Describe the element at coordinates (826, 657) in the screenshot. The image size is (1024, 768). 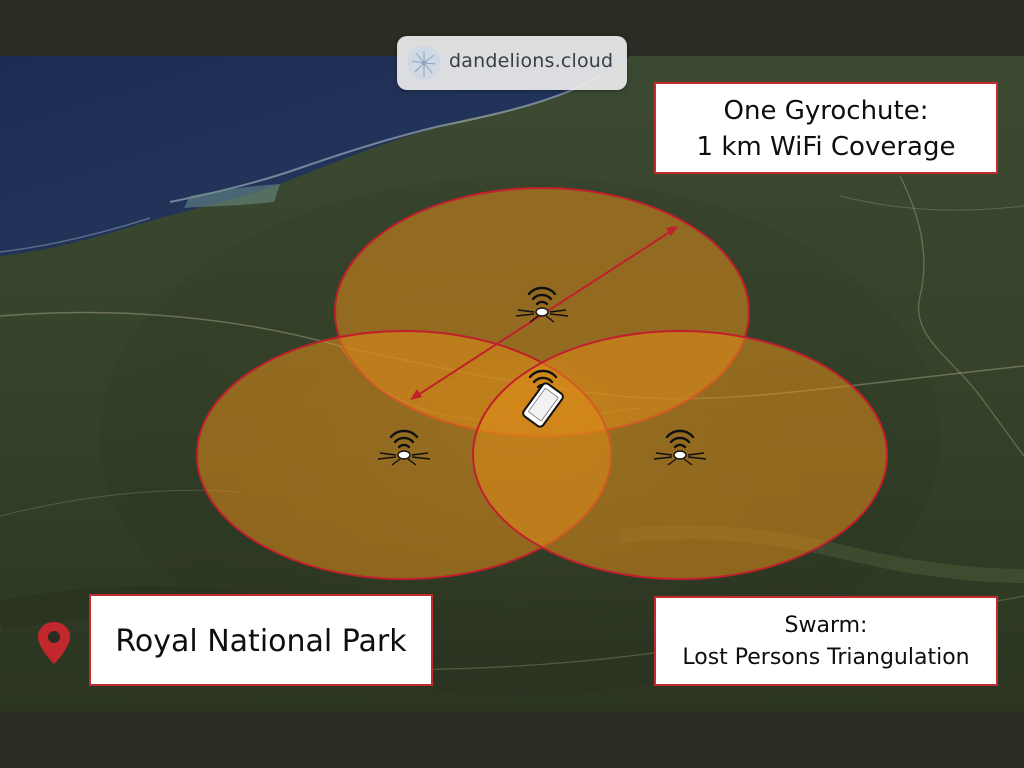
I see `swarm-subtitle: Lost Persons Triangulation` at that location.